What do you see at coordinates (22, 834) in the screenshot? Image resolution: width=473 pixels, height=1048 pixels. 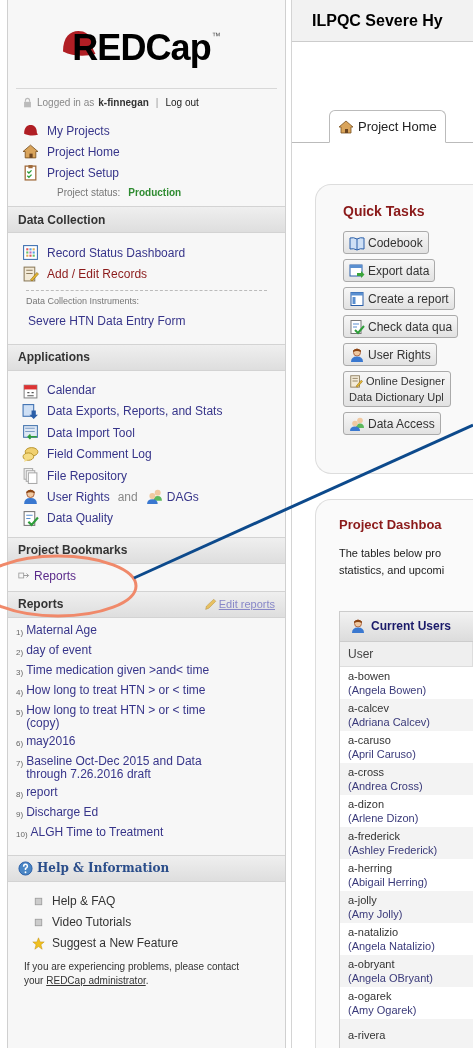 I see `report-number: 10)` at bounding box center [22, 834].